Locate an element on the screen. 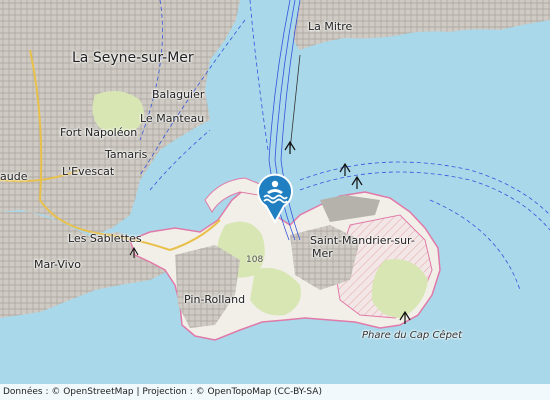 The image size is (550, 400). label-saint-mandrier: Saint-Mandrier-sur- is located at coordinates (362, 240).